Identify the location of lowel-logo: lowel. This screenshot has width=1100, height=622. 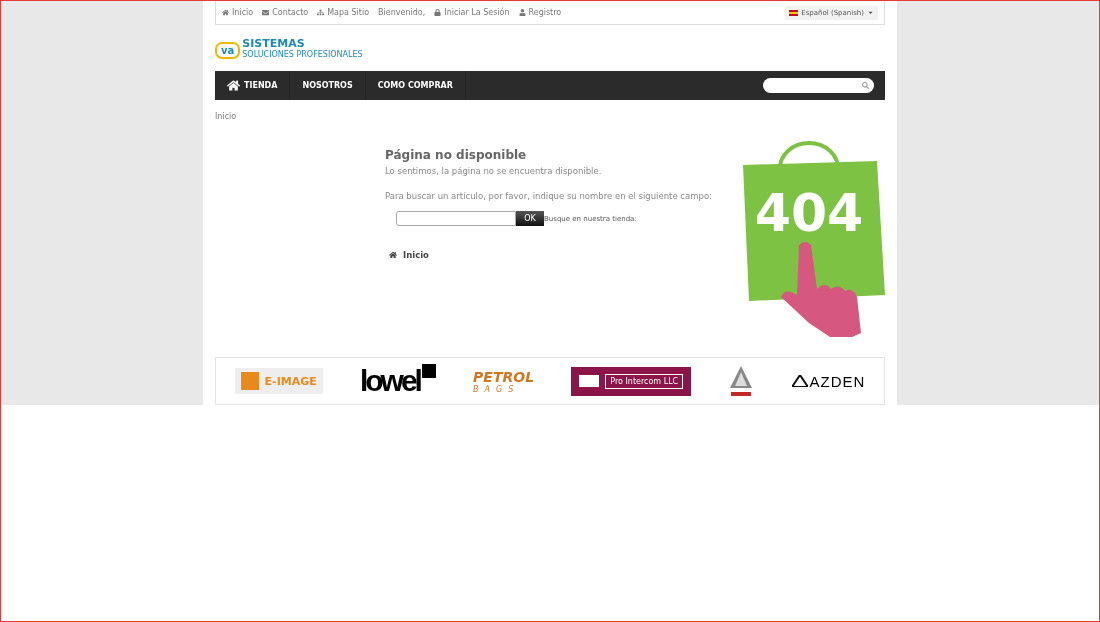
(397, 381).